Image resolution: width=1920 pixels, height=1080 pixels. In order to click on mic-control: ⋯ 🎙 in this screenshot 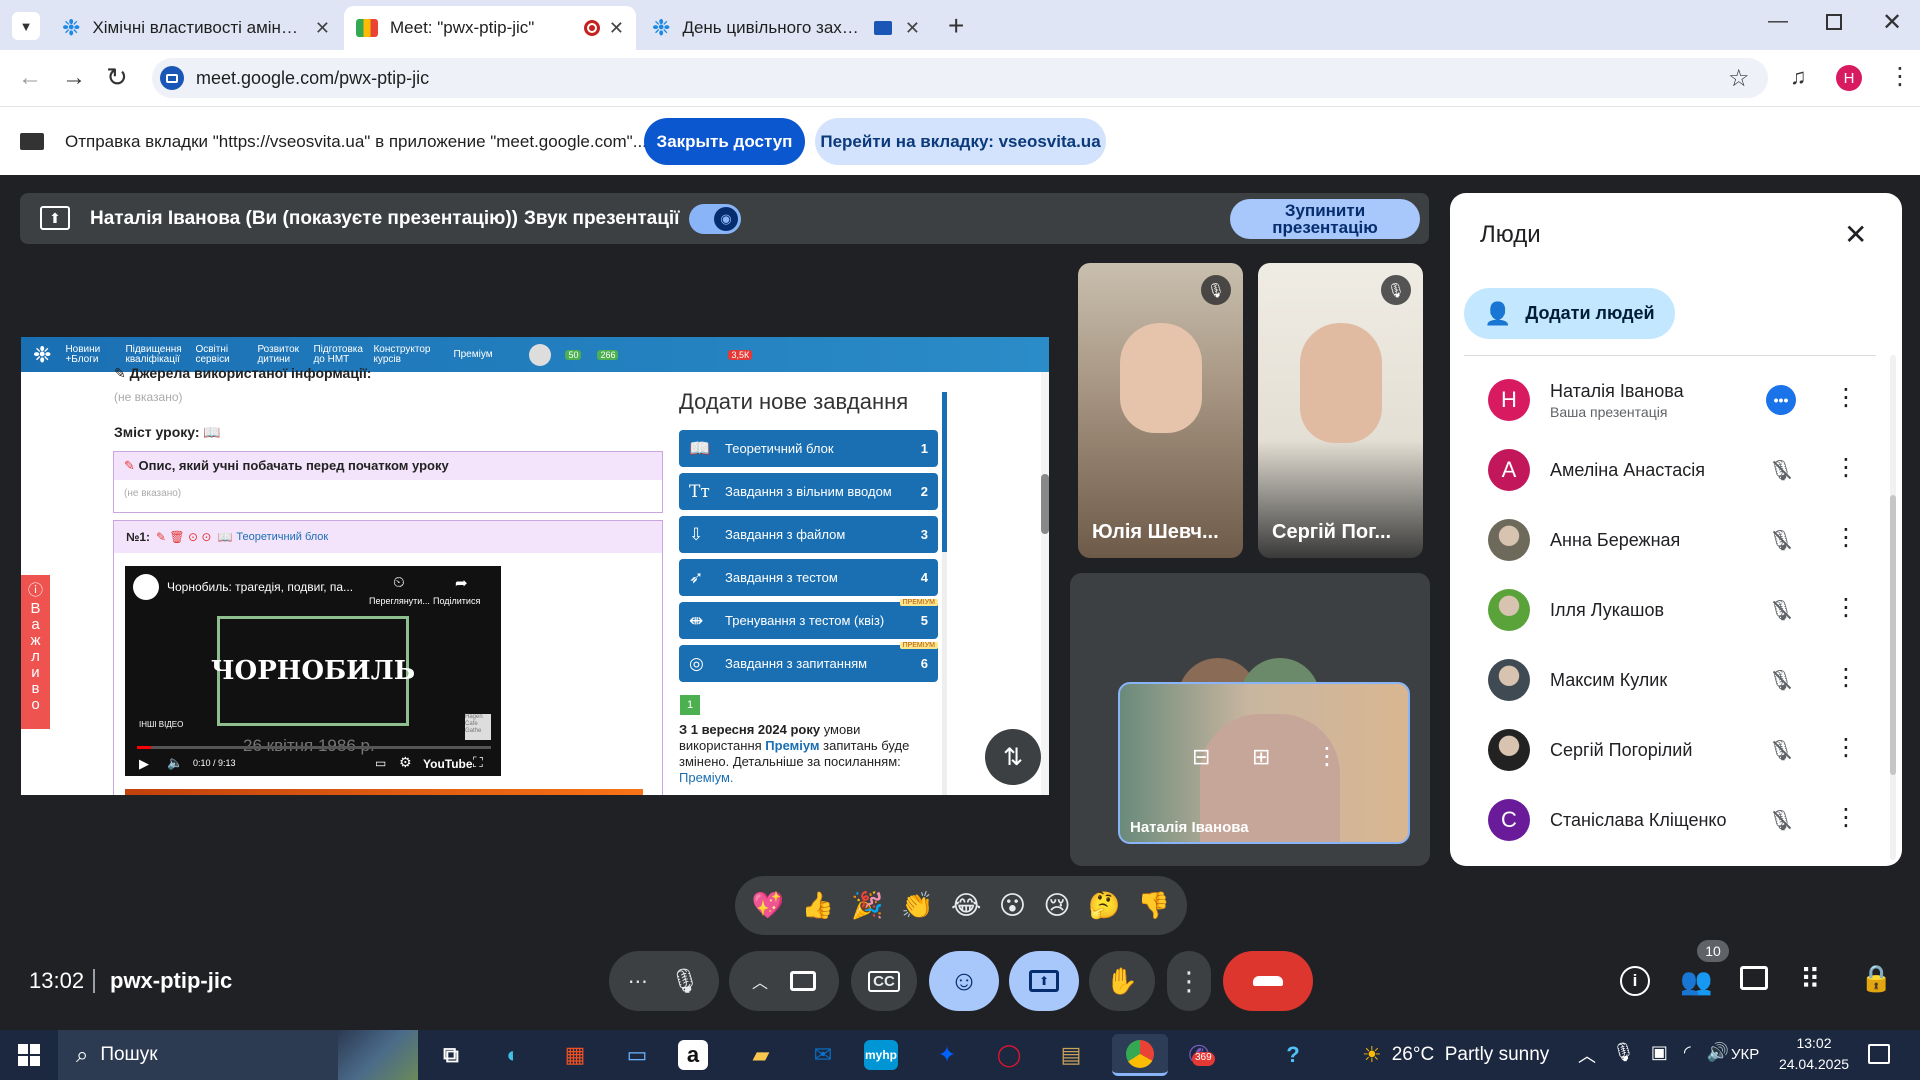, I will do `click(664, 981)`.